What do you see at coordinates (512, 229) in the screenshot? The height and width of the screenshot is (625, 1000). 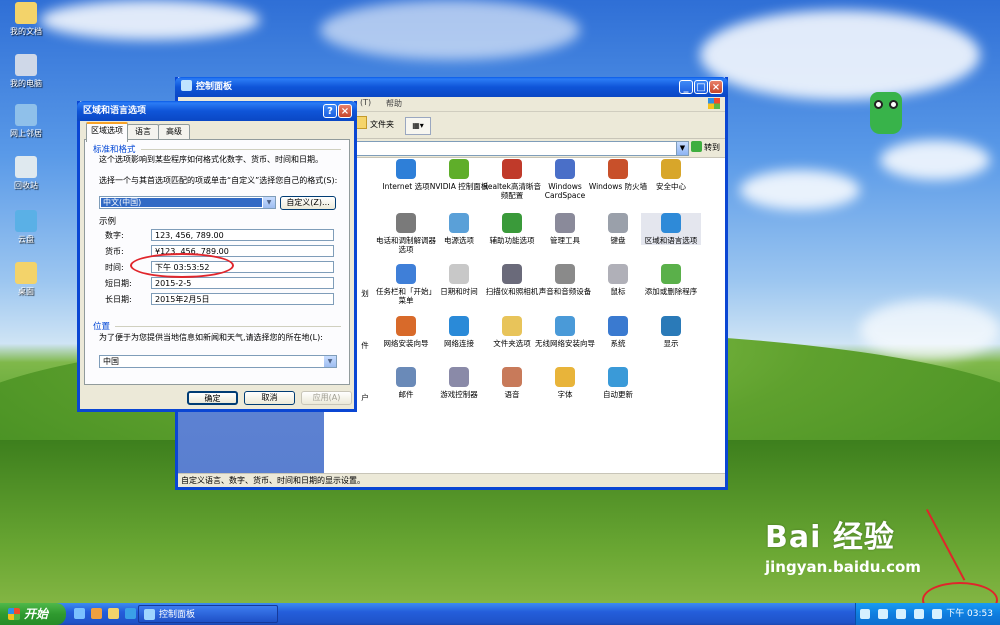 I see `control-panel-item: 辅助功能选项` at bounding box center [512, 229].